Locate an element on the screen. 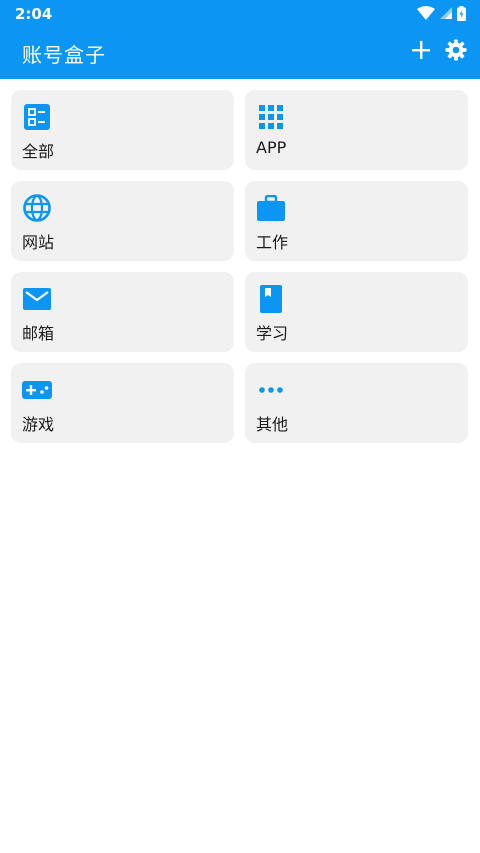 The width and height of the screenshot is (480, 853). category-label: 其他 is located at coordinates (272, 424).